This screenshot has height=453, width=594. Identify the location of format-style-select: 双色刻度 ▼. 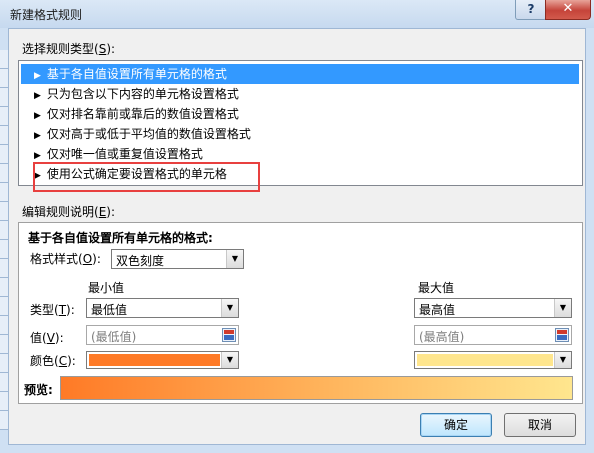
(177, 259).